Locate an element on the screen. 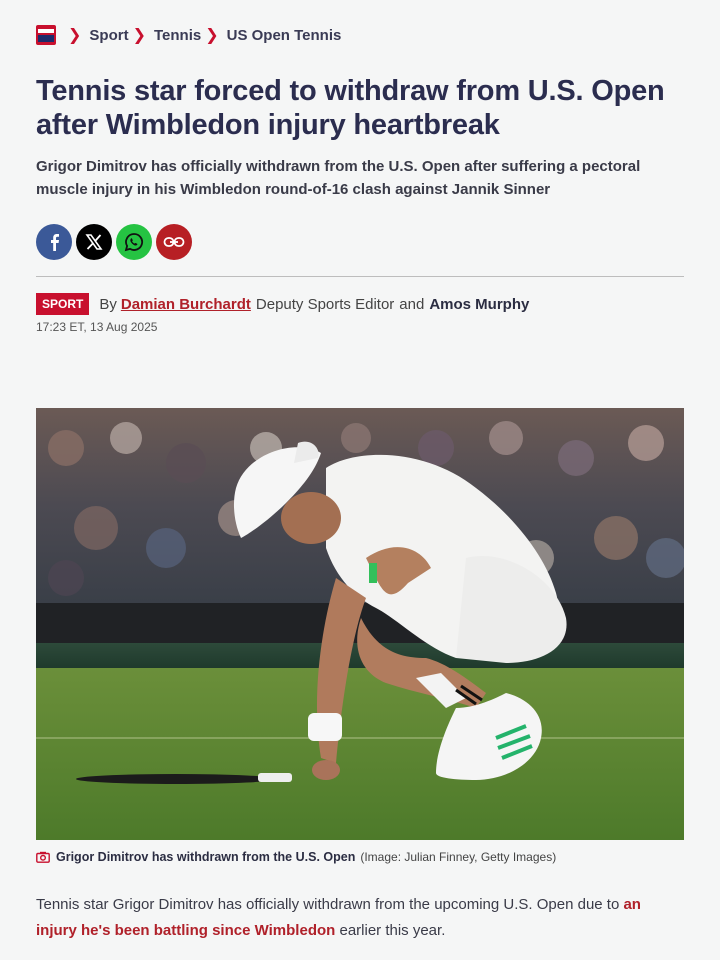  share-bar is located at coordinates (114, 242).